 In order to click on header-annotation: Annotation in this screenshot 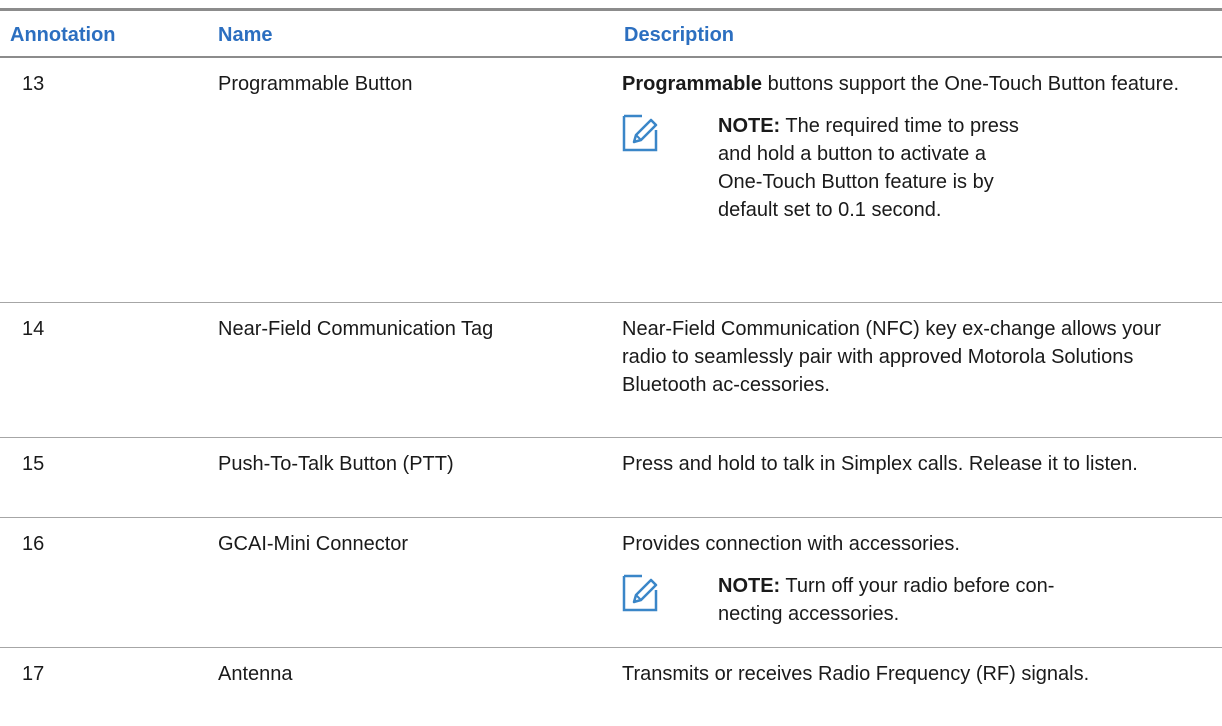, I will do `click(63, 35)`.